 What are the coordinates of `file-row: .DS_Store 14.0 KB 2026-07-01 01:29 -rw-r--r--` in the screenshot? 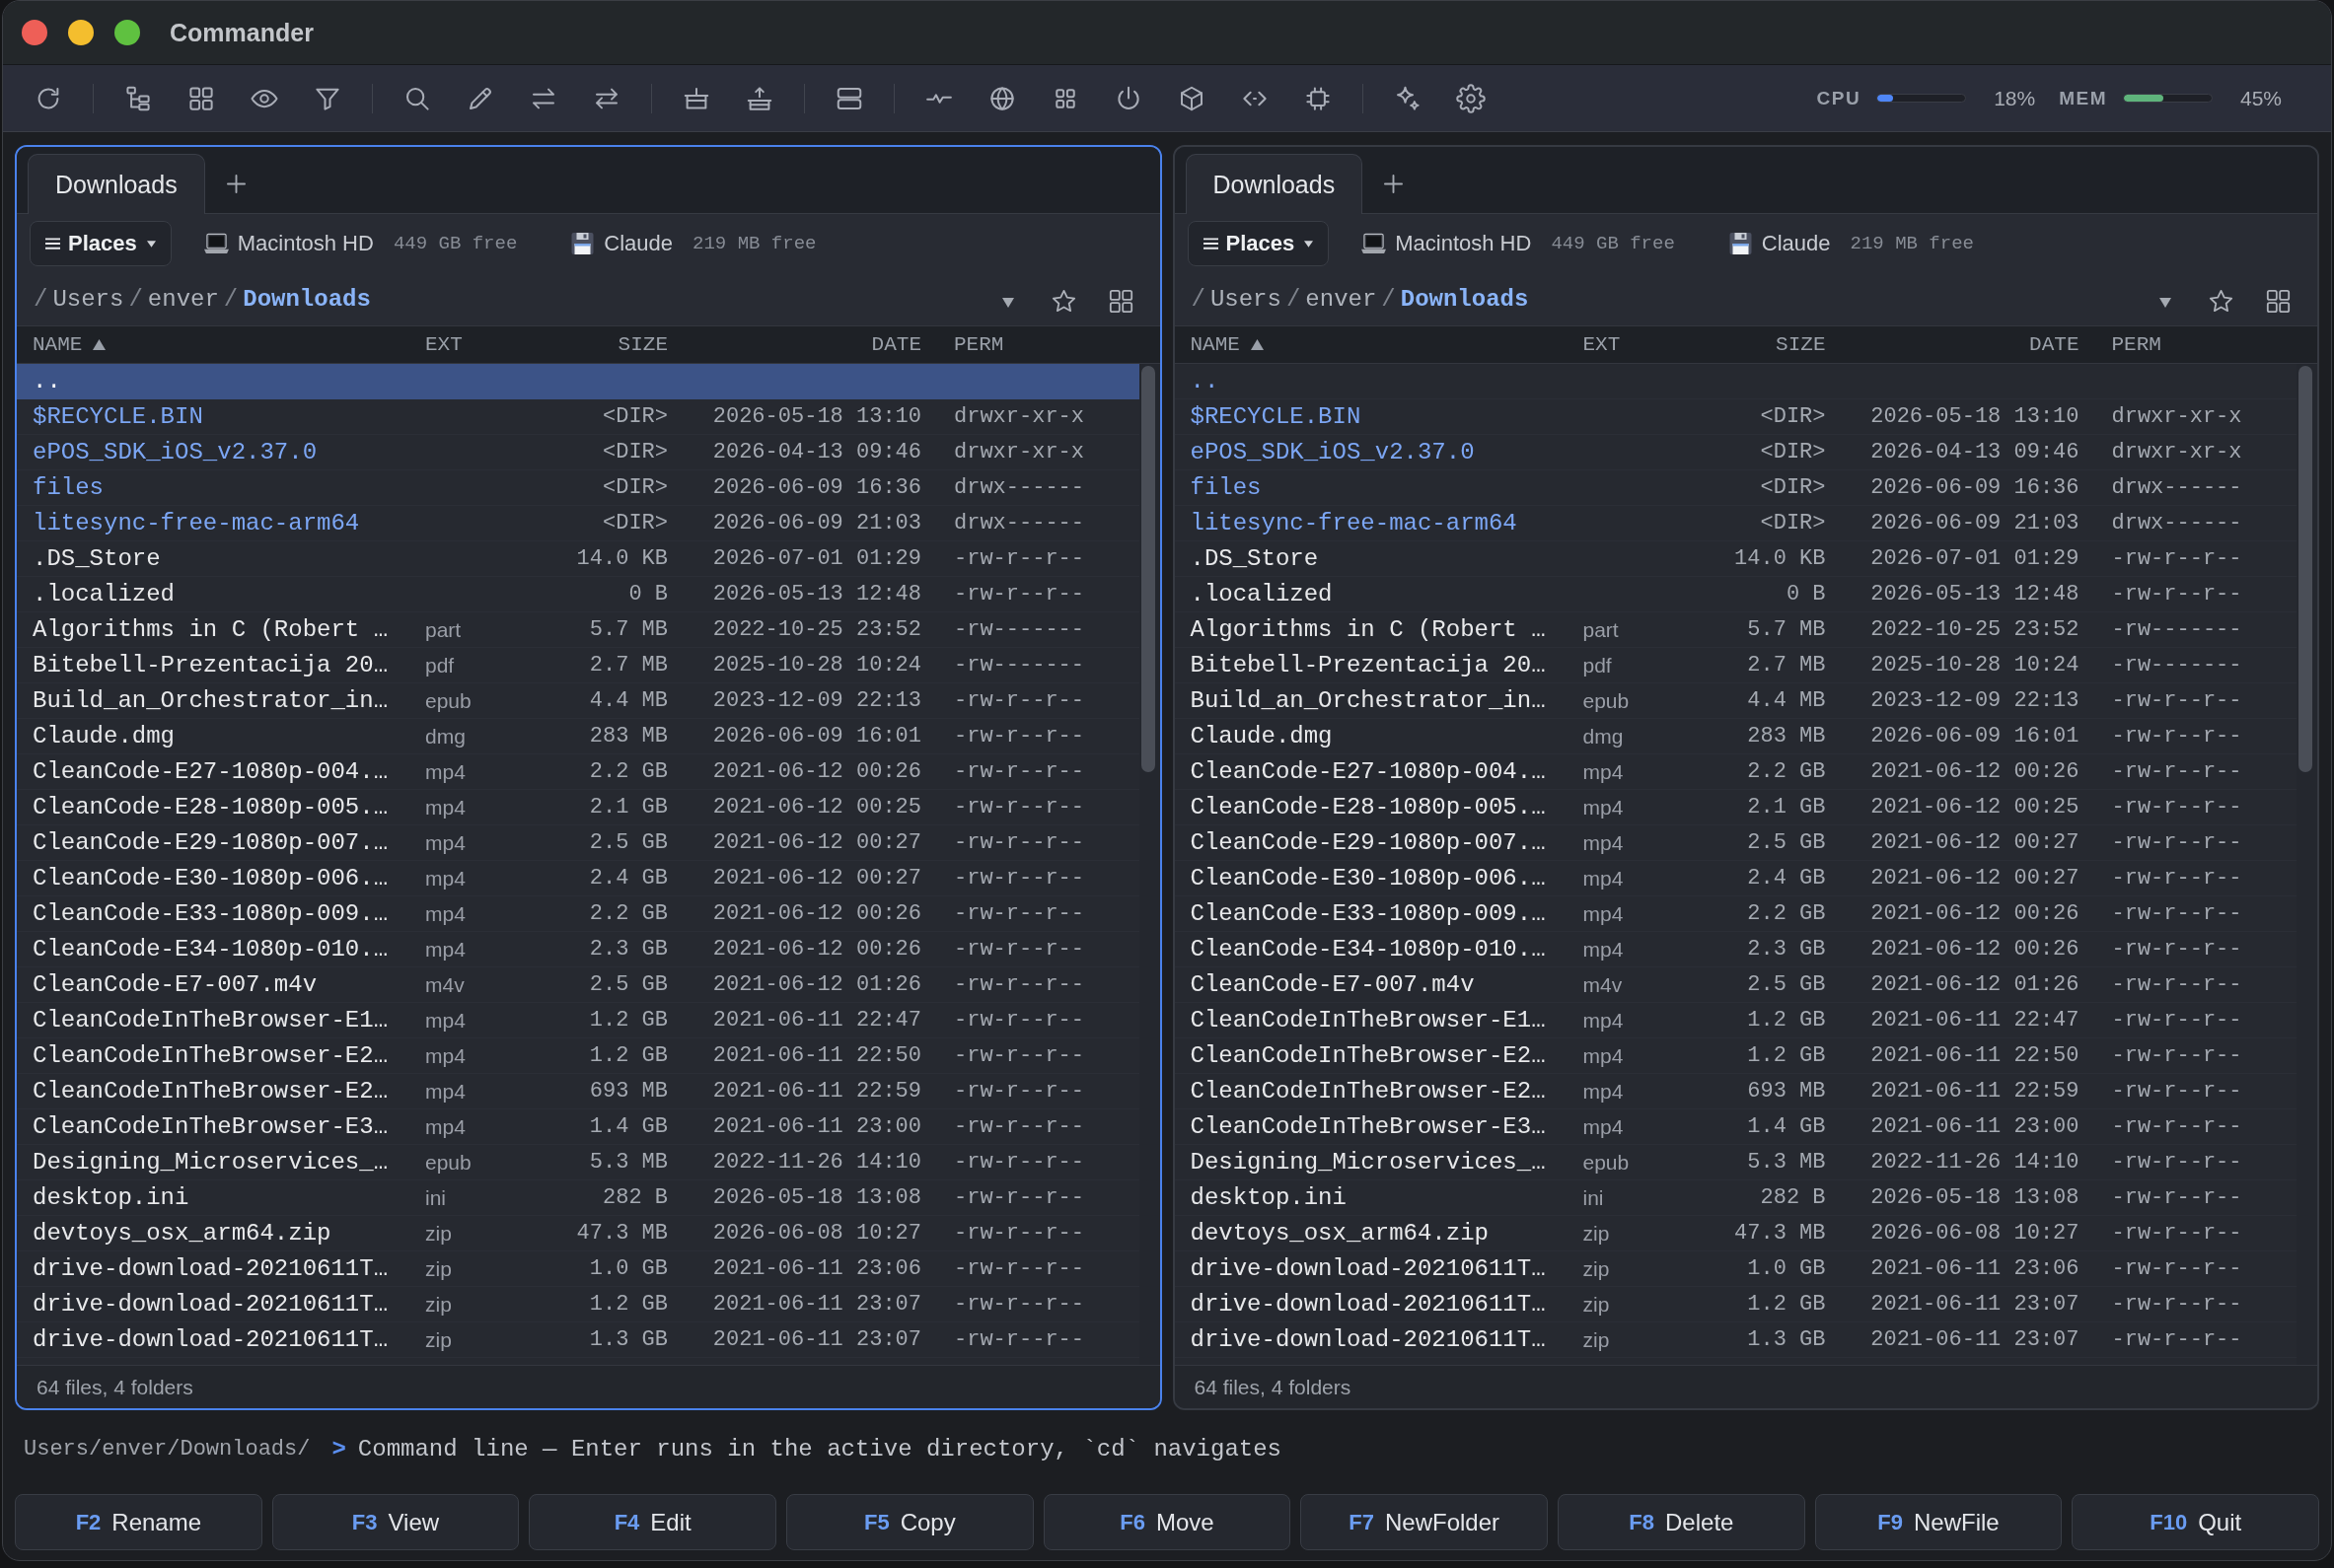 It's located at (1735, 559).